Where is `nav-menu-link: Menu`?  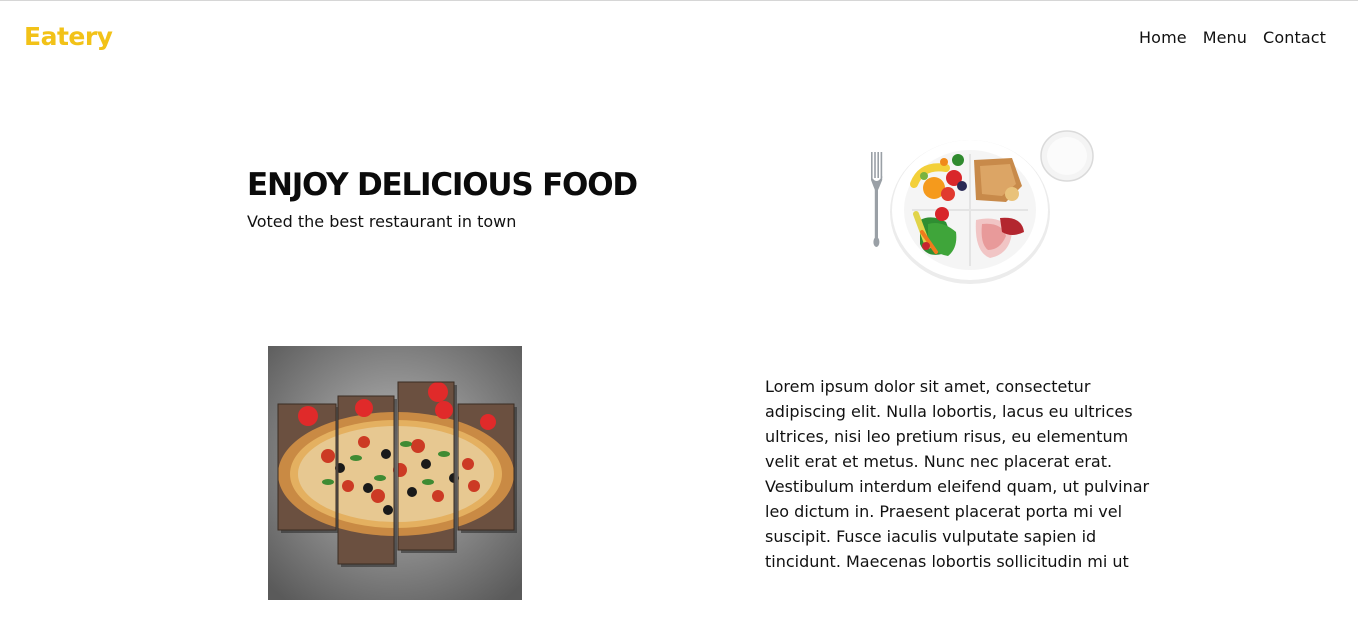 nav-menu-link: Menu is located at coordinates (1225, 37).